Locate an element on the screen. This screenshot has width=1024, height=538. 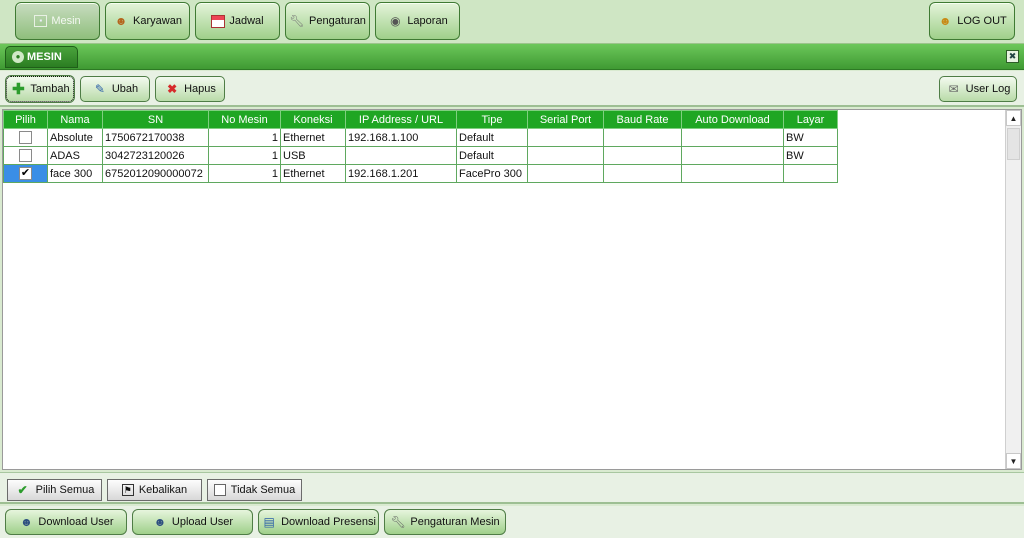
scroll-down-arrow-icon: ▼ is located at coordinates (1013, 461).